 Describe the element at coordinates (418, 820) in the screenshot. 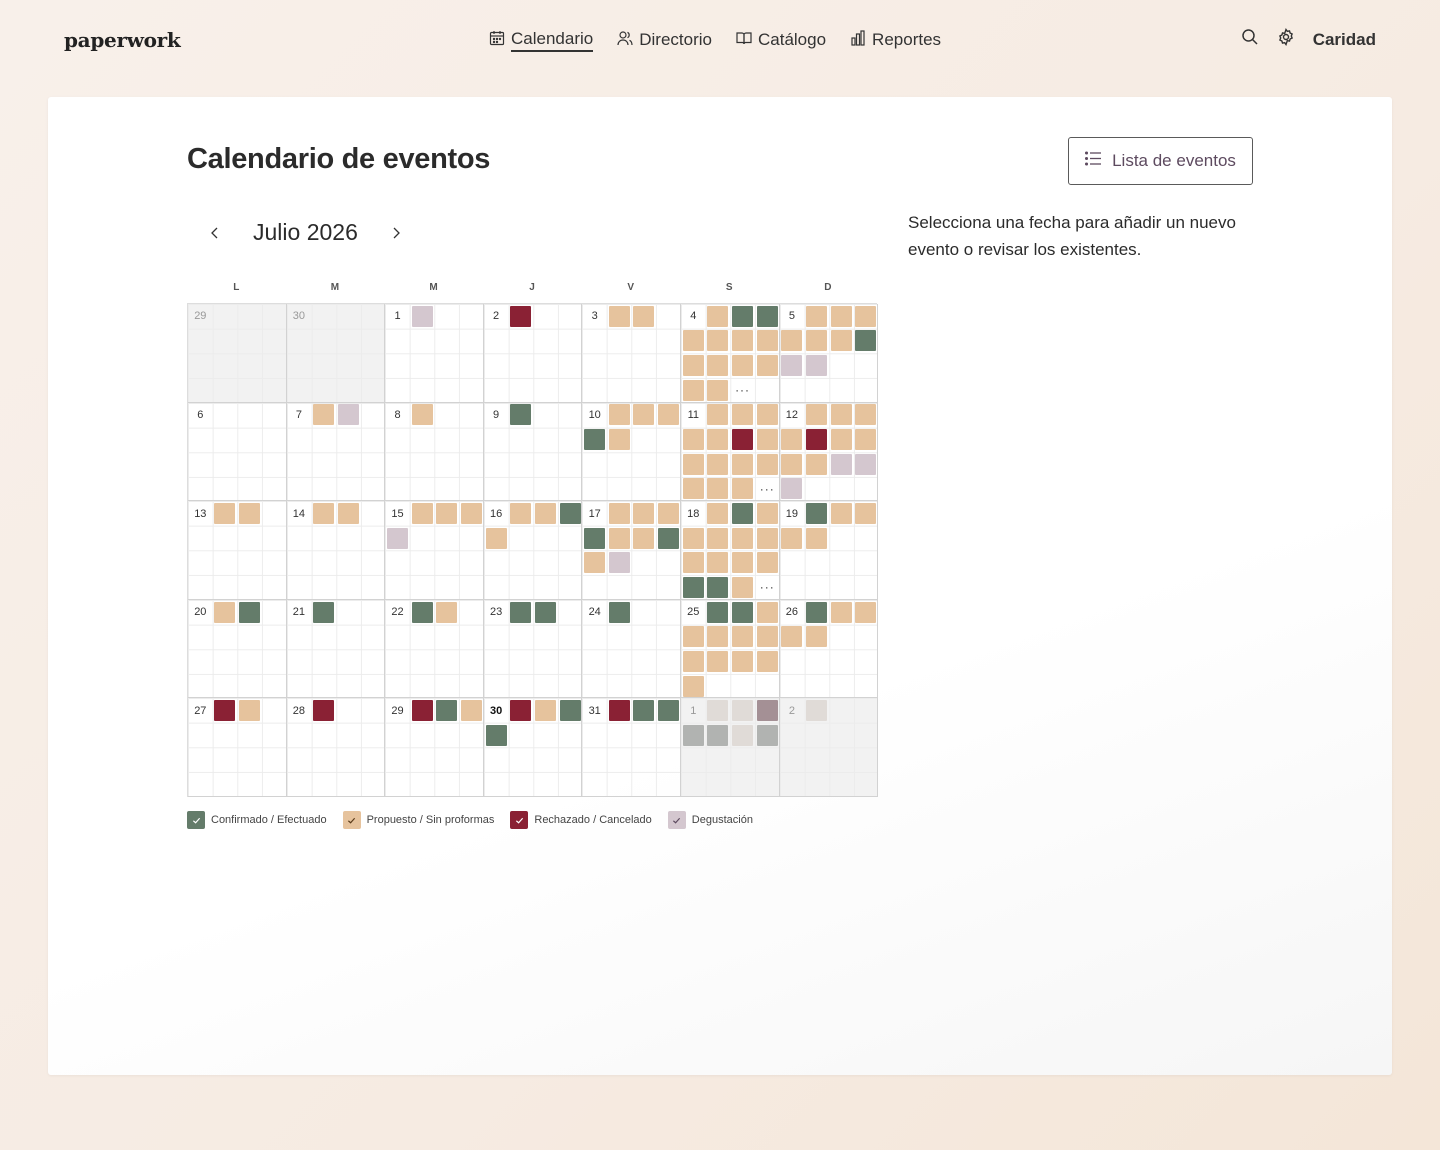

I see `legend-item: Propuesto / Sin proformas` at that location.